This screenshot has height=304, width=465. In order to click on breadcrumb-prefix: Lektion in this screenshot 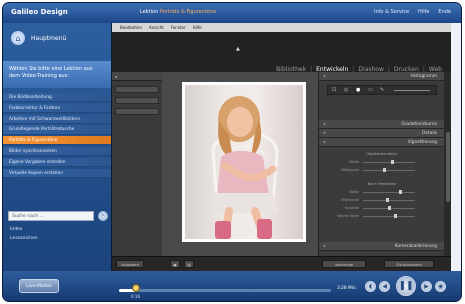, I will do `click(149, 12)`.